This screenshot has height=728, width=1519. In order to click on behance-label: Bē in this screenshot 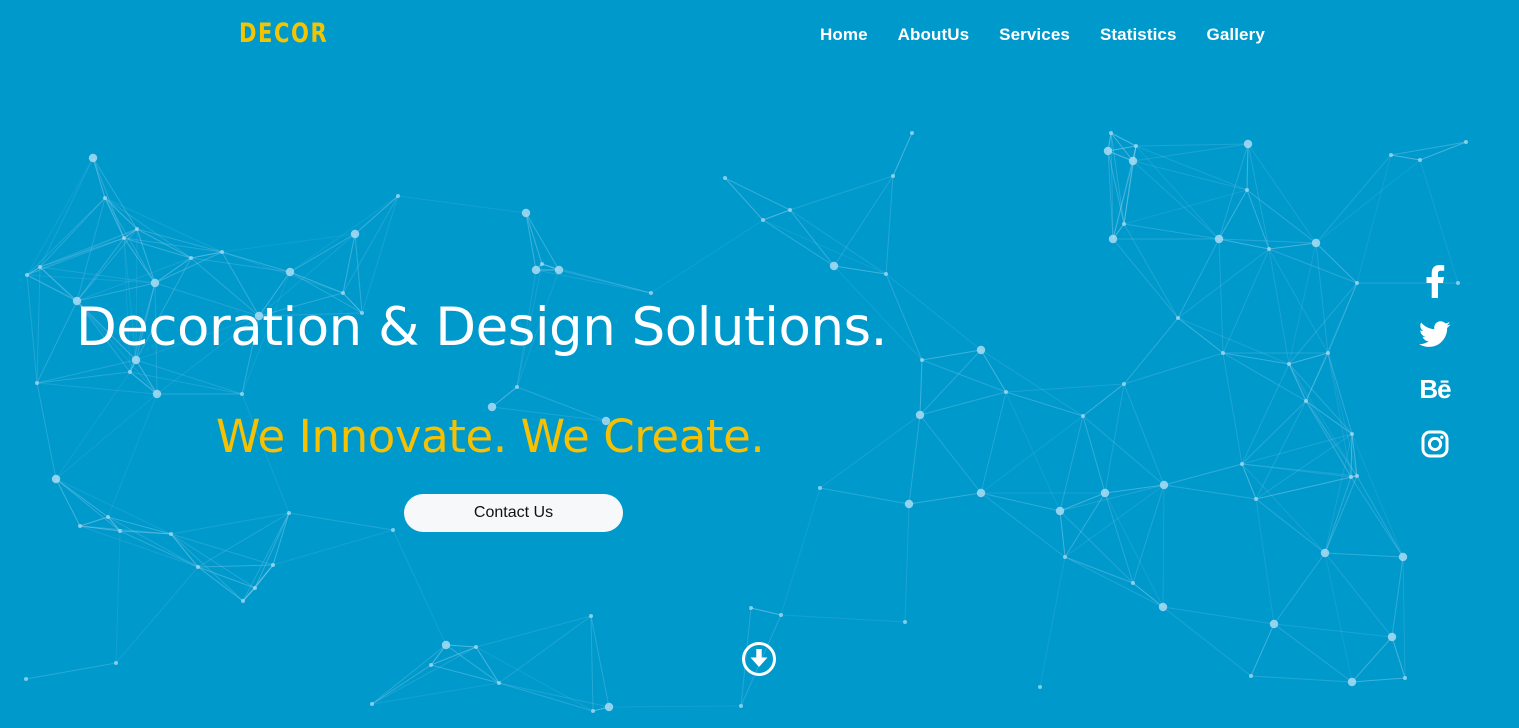, I will do `click(1435, 388)`.